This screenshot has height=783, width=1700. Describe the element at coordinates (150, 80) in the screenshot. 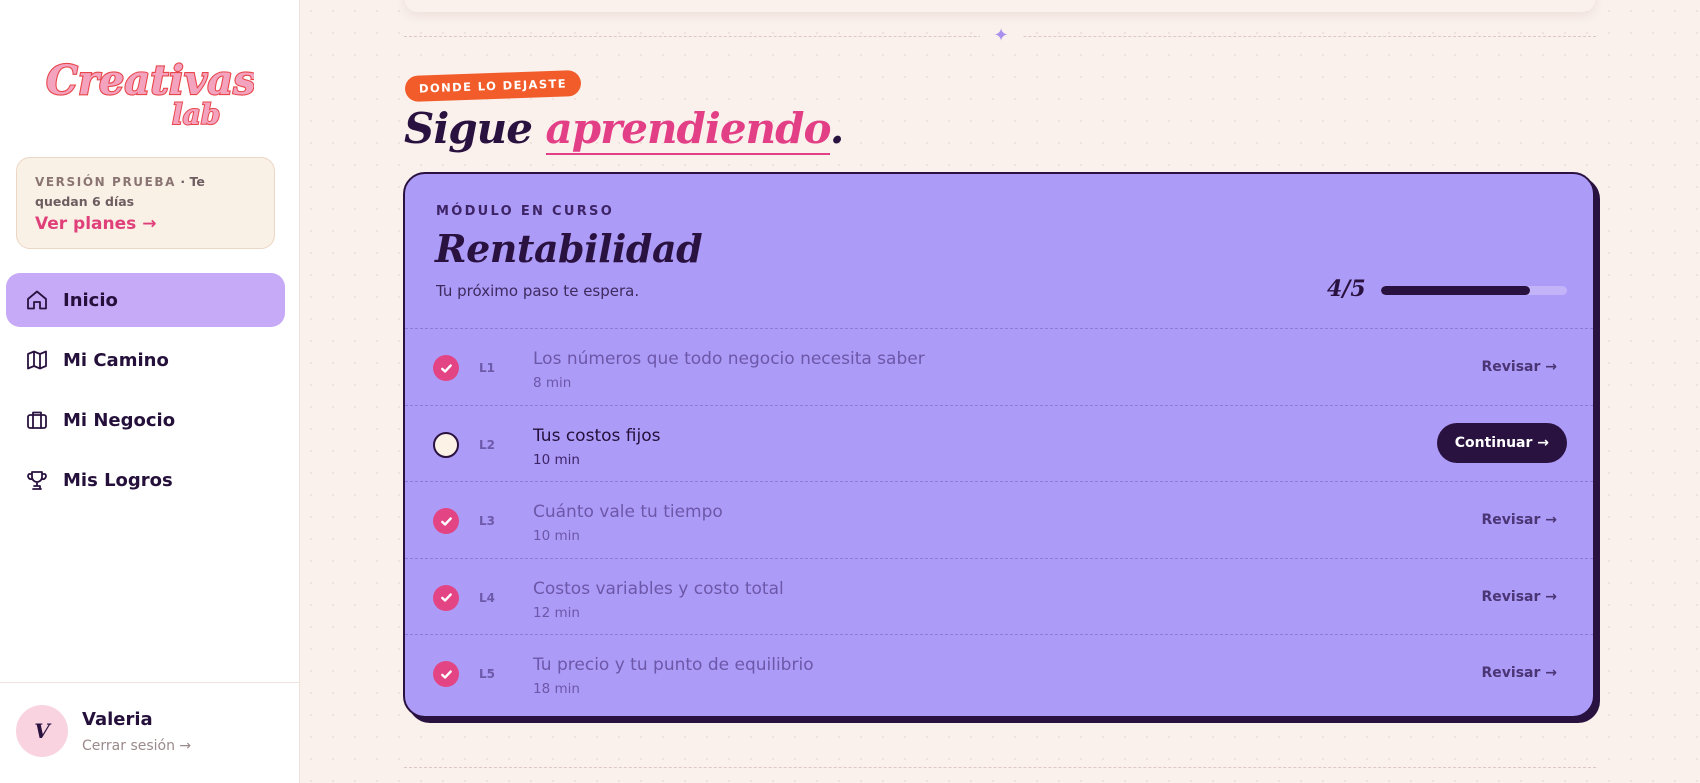

I see `logo-wordmark-top: Creativas` at that location.